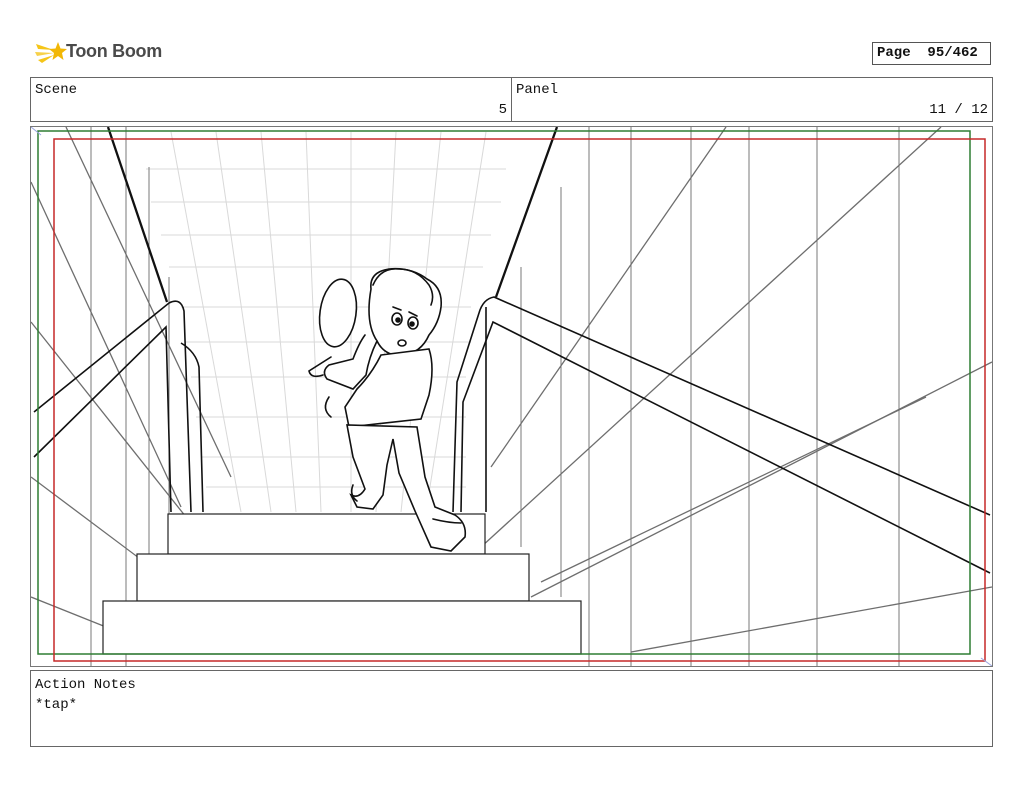  What do you see at coordinates (114, 51) in the screenshot?
I see `brand-name: Toon Boom` at bounding box center [114, 51].